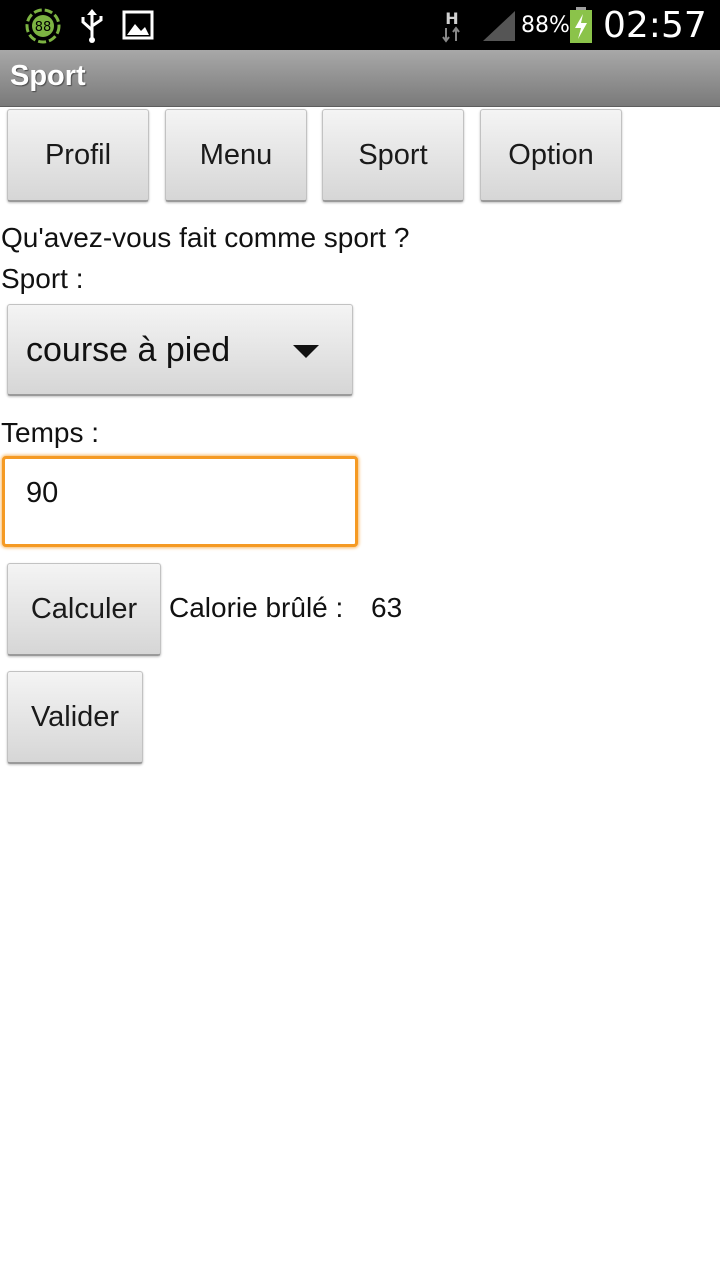 Image resolution: width=720 pixels, height=1280 pixels. I want to click on valider-button: Valider, so click(75, 717).